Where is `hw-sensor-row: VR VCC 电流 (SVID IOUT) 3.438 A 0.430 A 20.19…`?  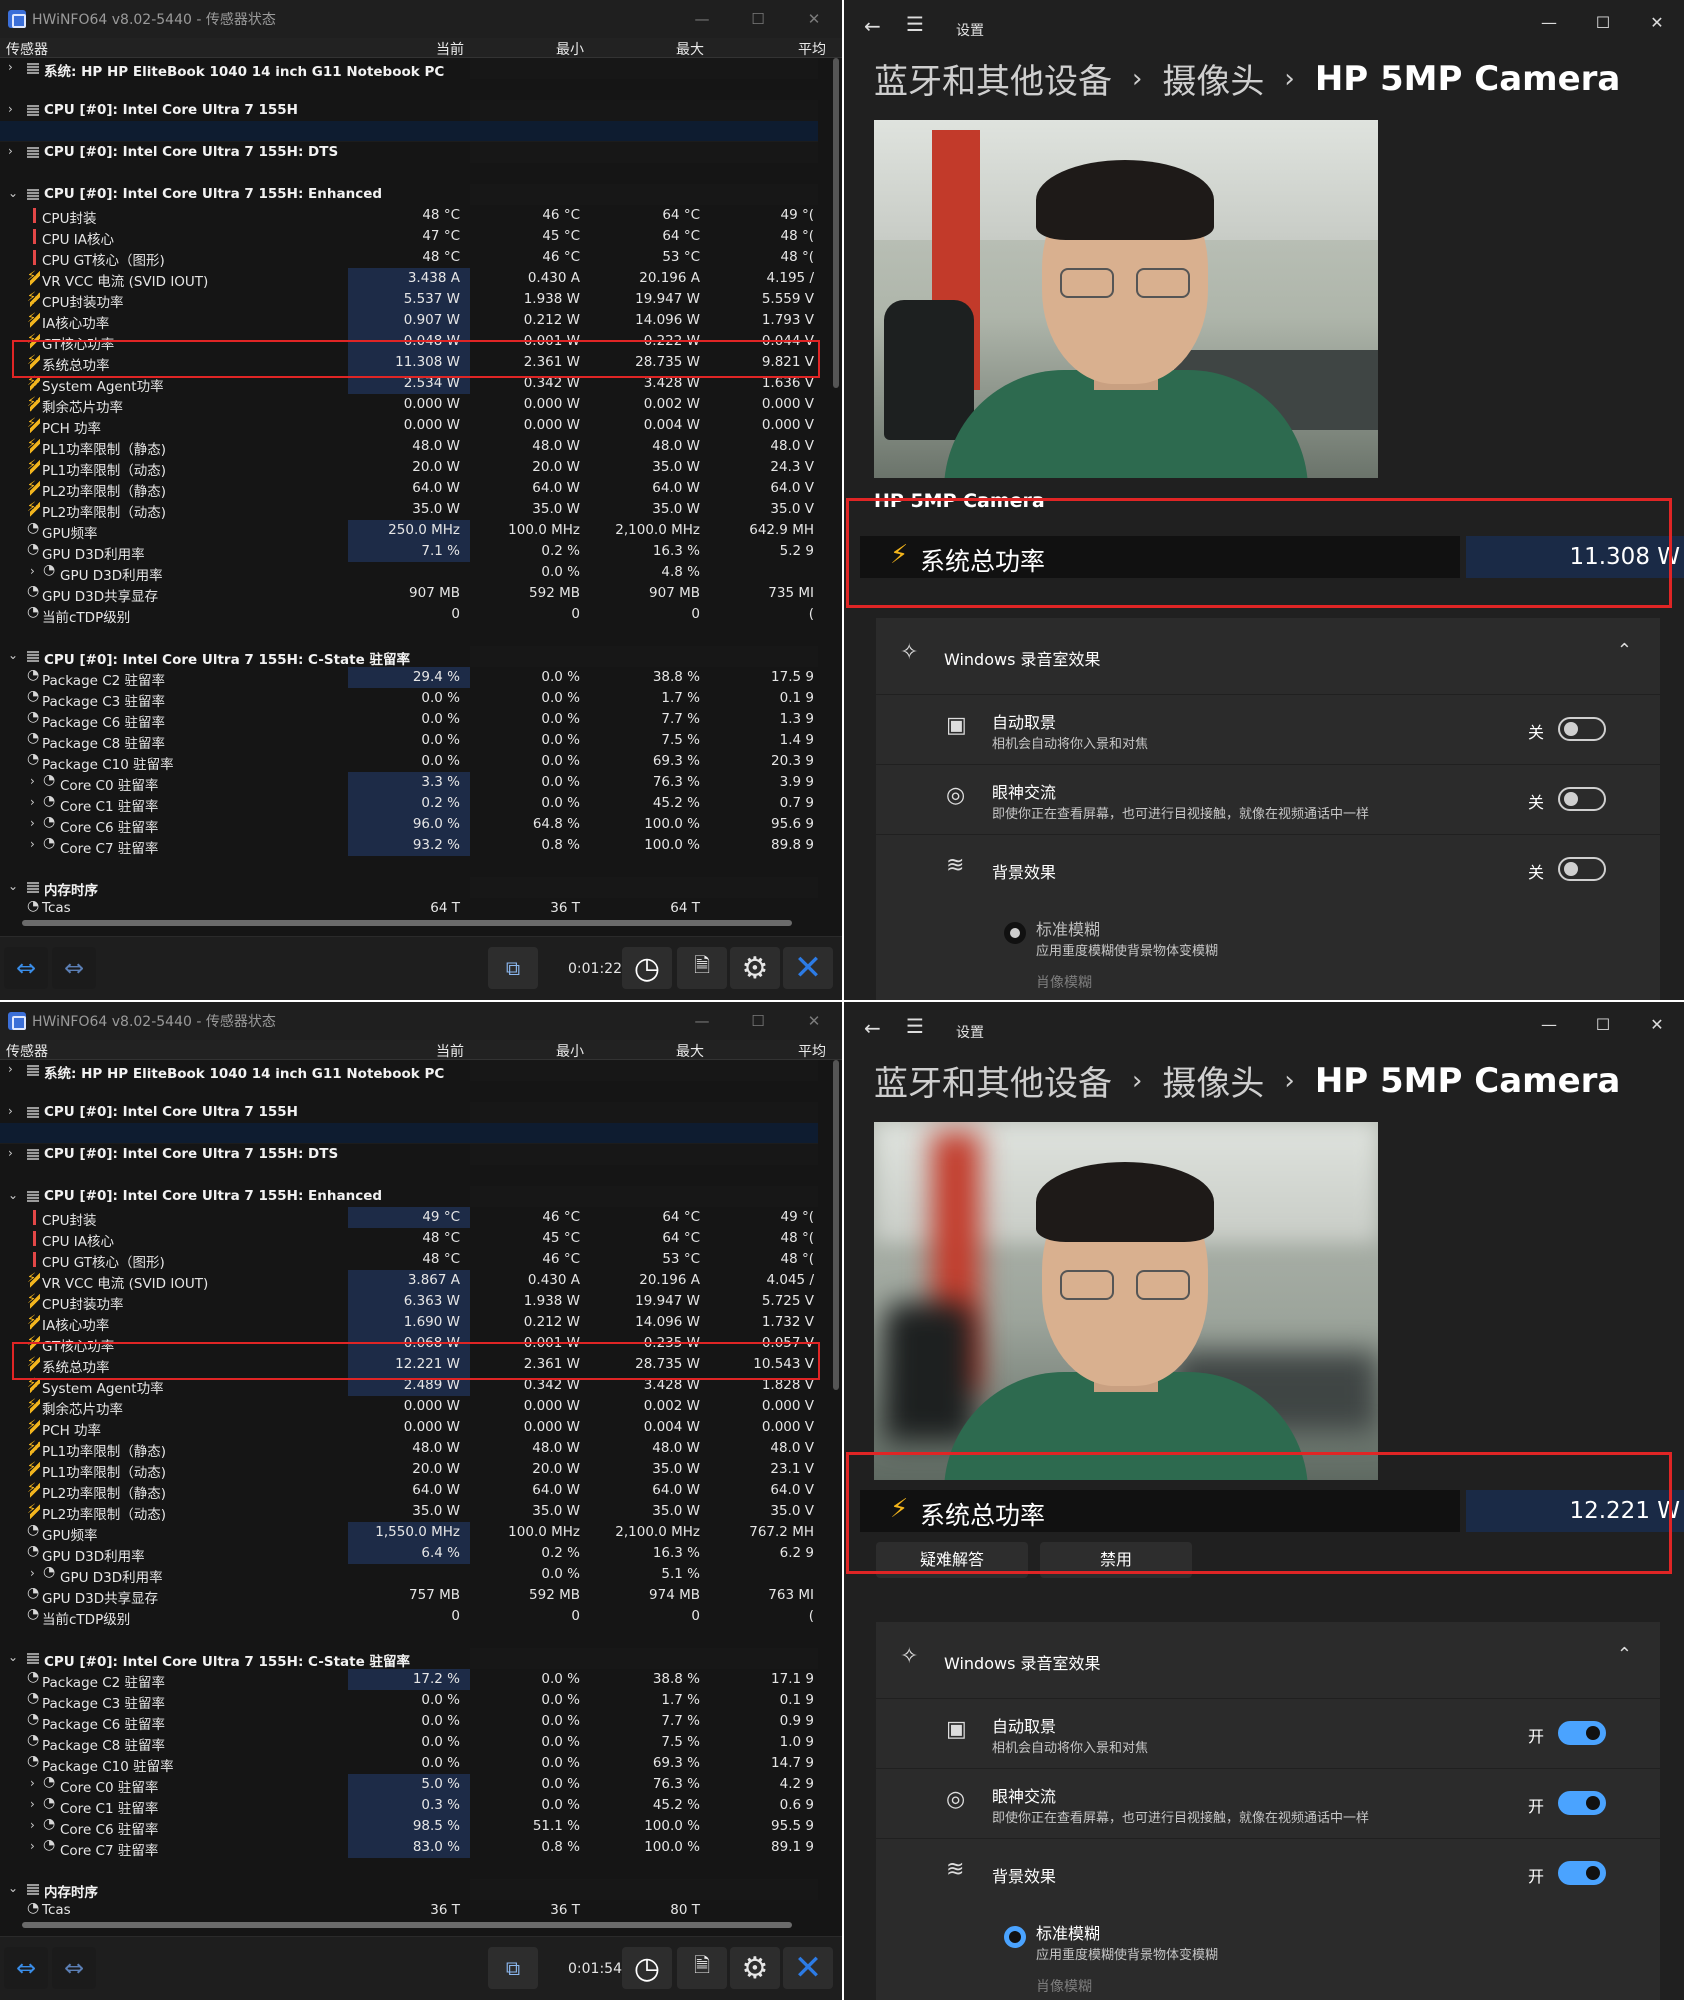
hw-sensor-row: VR VCC 电流 (SVID IOUT) 3.438 A 0.430 A 20.19… is located at coordinates (409, 279).